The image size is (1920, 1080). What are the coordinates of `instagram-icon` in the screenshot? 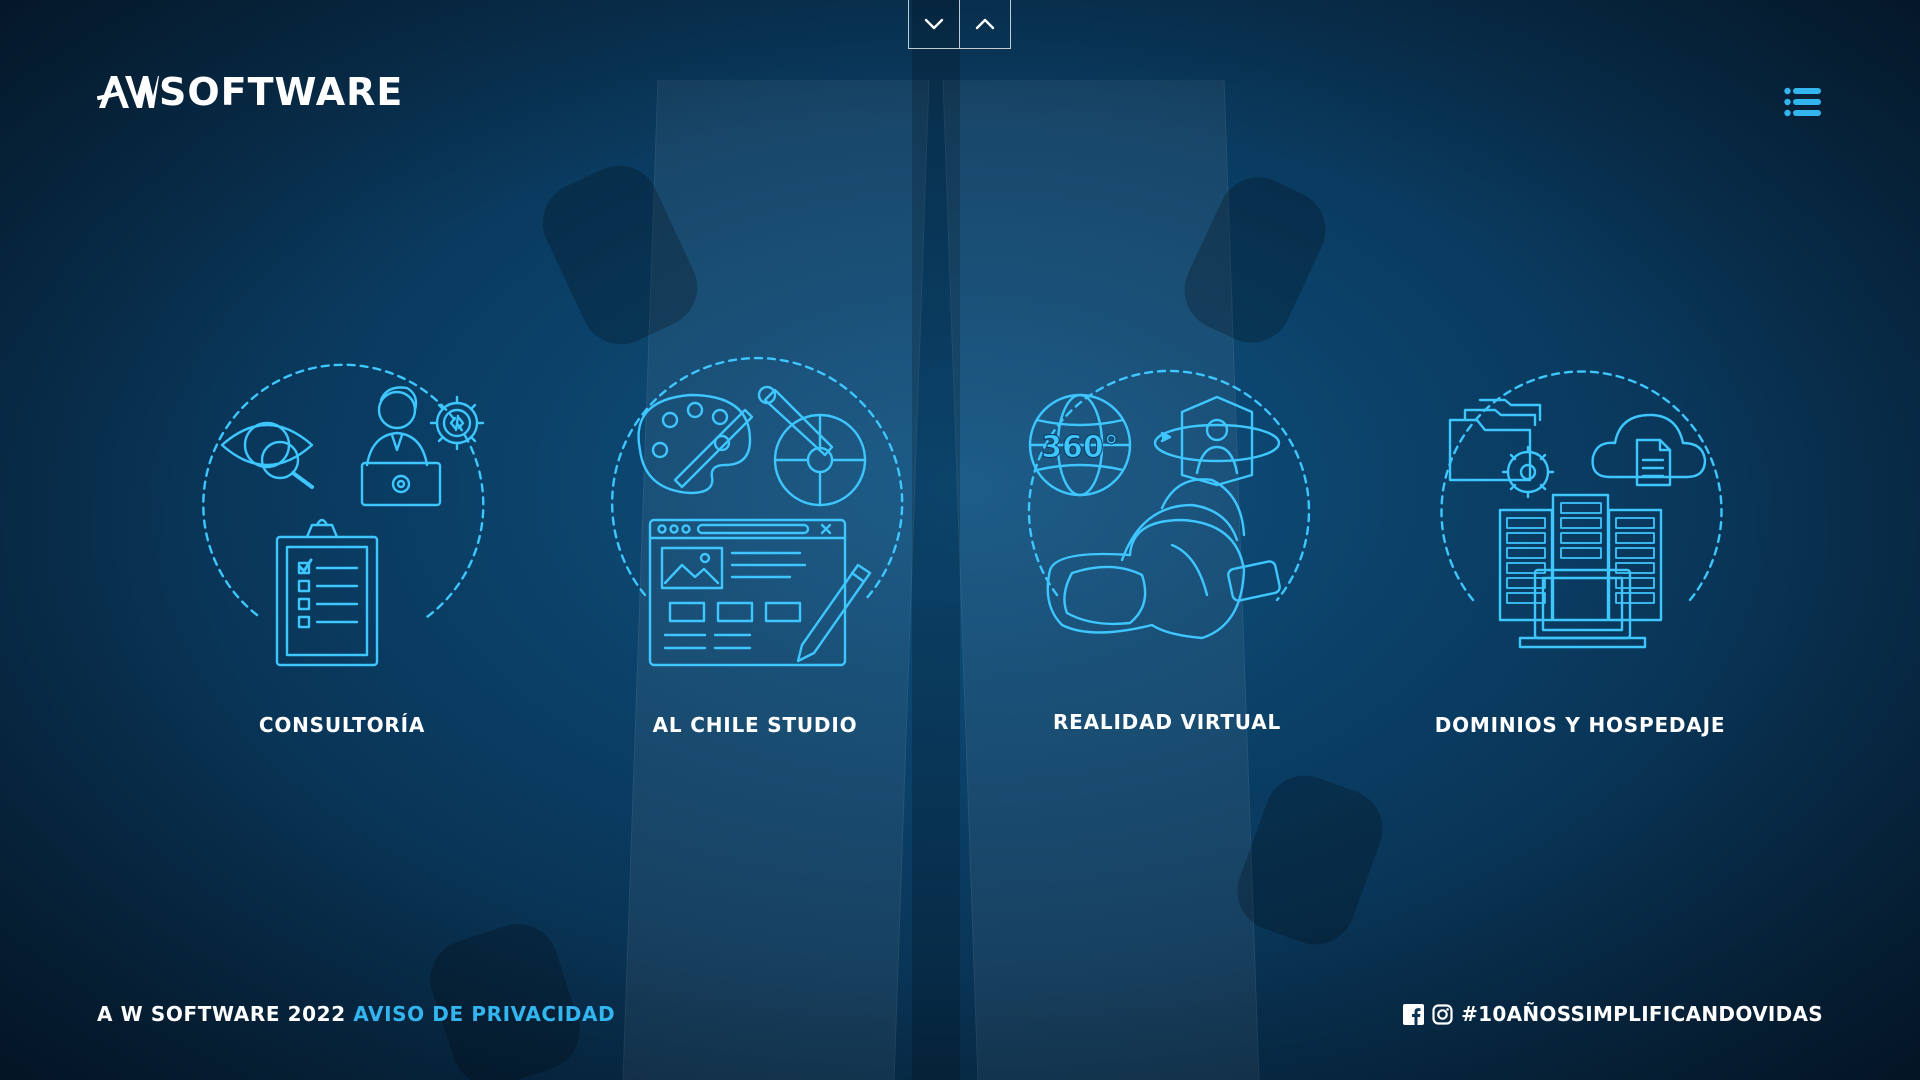 It's located at (1442, 1014).